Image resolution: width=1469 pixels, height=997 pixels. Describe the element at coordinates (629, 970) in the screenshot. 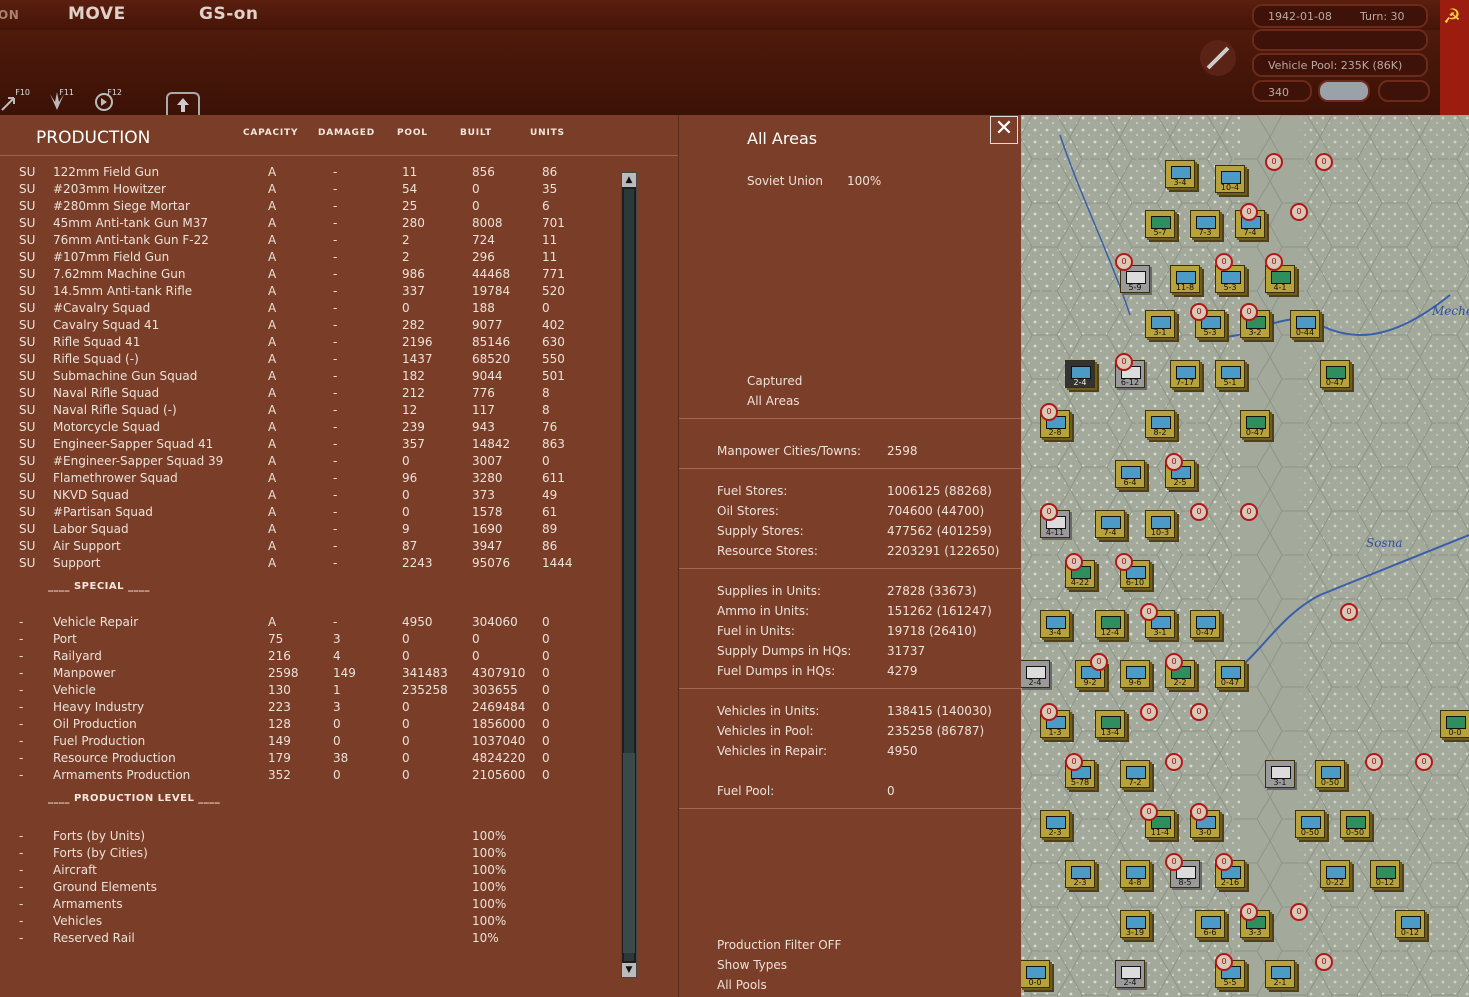

I see `scroll-down-icon: ▼` at that location.